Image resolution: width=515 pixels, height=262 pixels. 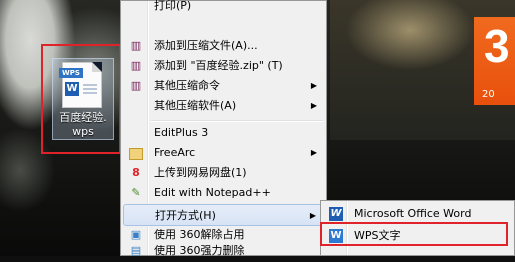 I want to click on menu-item-label: 其他压缩命令, so click(x=187, y=85).